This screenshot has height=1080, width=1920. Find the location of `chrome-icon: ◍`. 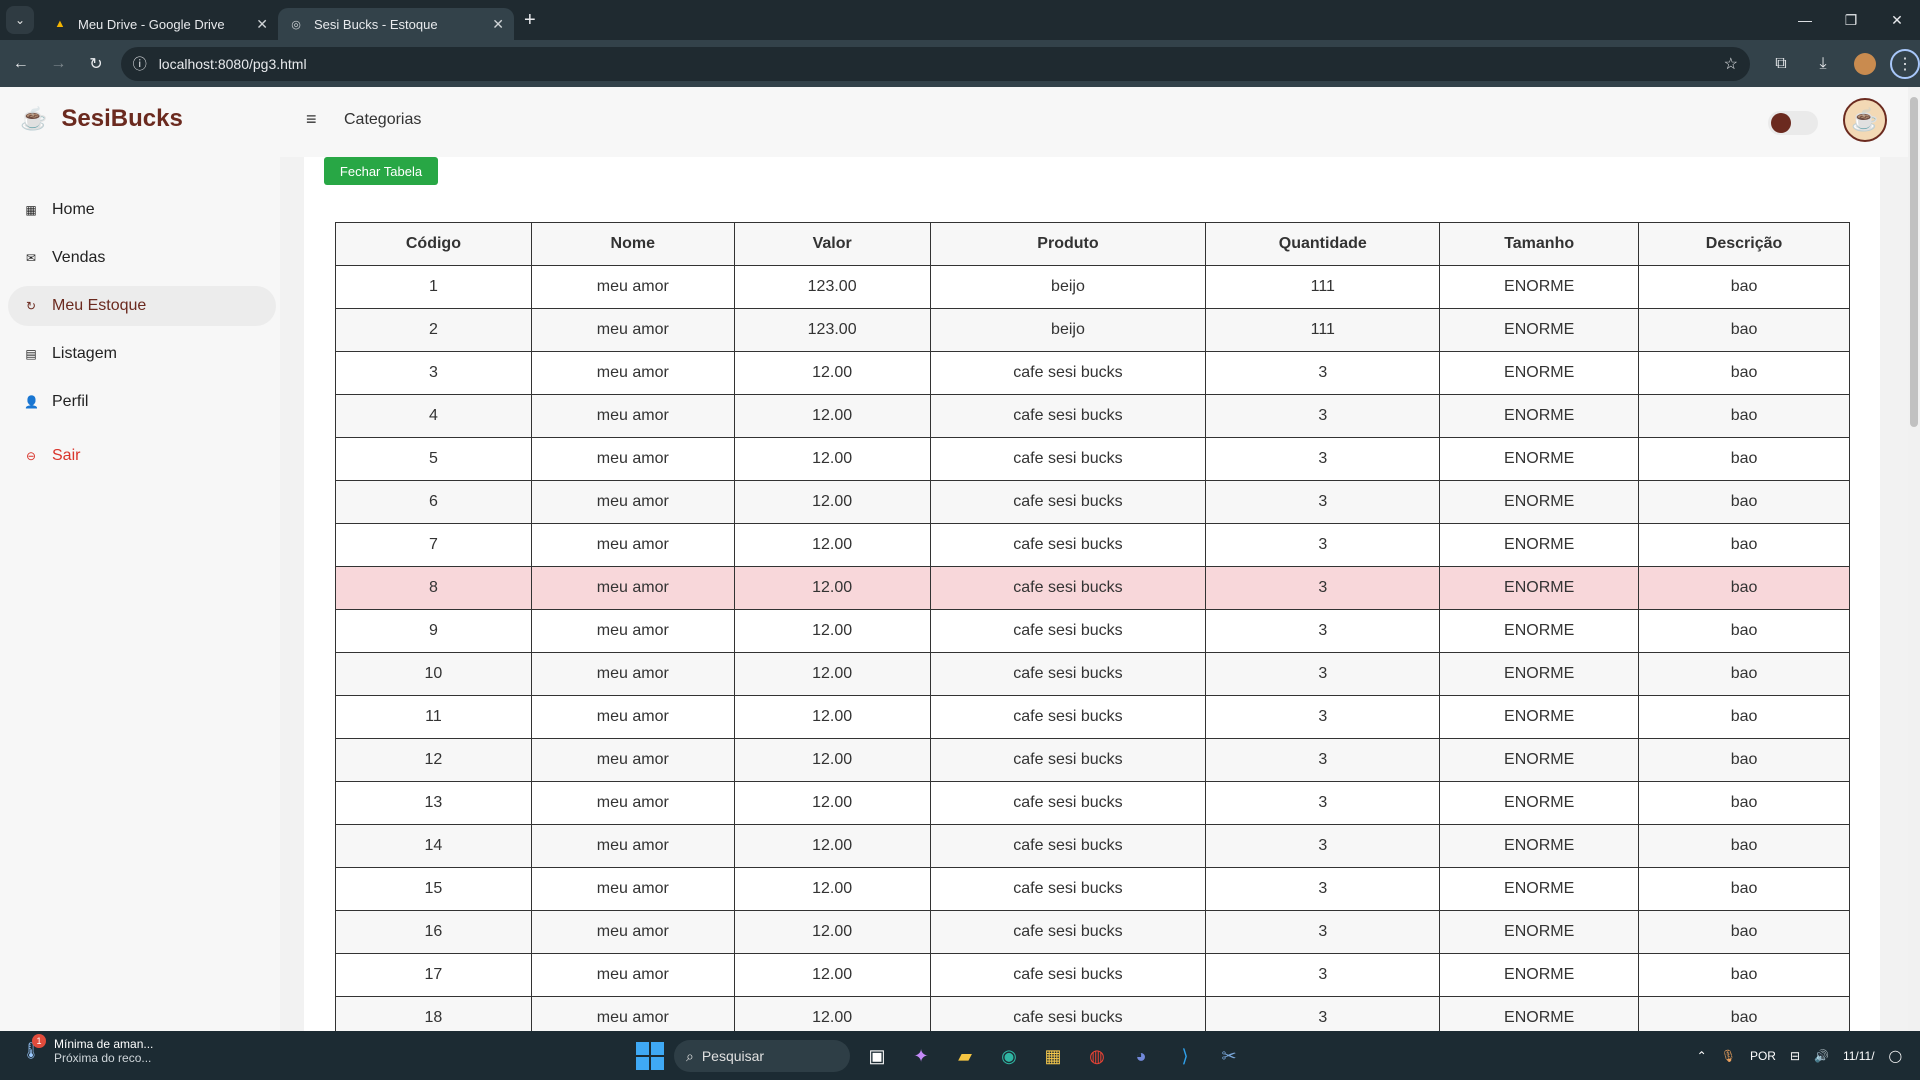

chrome-icon: ◍ is located at coordinates (1097, 1056).